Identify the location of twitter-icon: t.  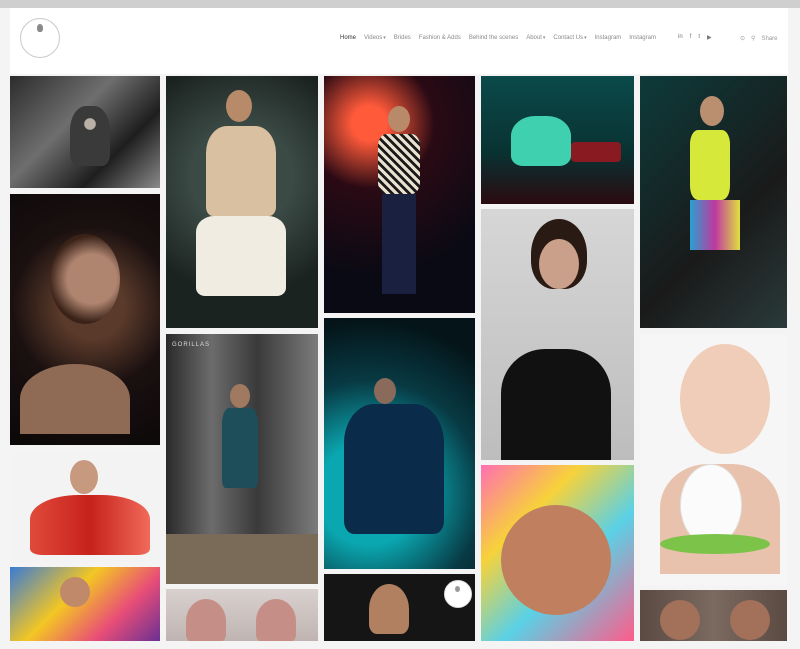
(699, 37).